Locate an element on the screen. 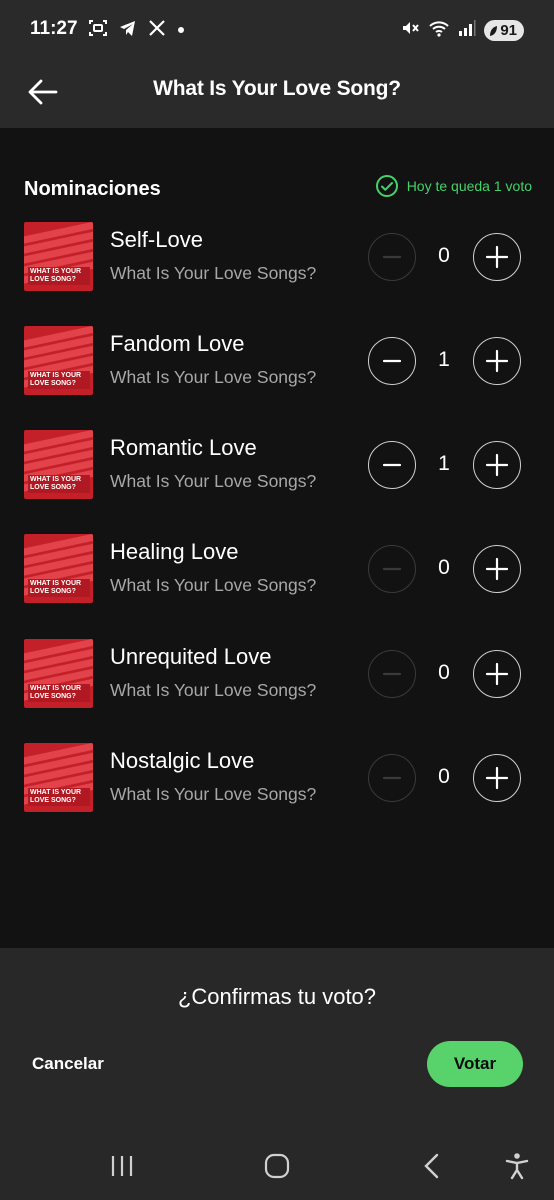  nominee-name: Healing Love is located at coordinates (174, 551).